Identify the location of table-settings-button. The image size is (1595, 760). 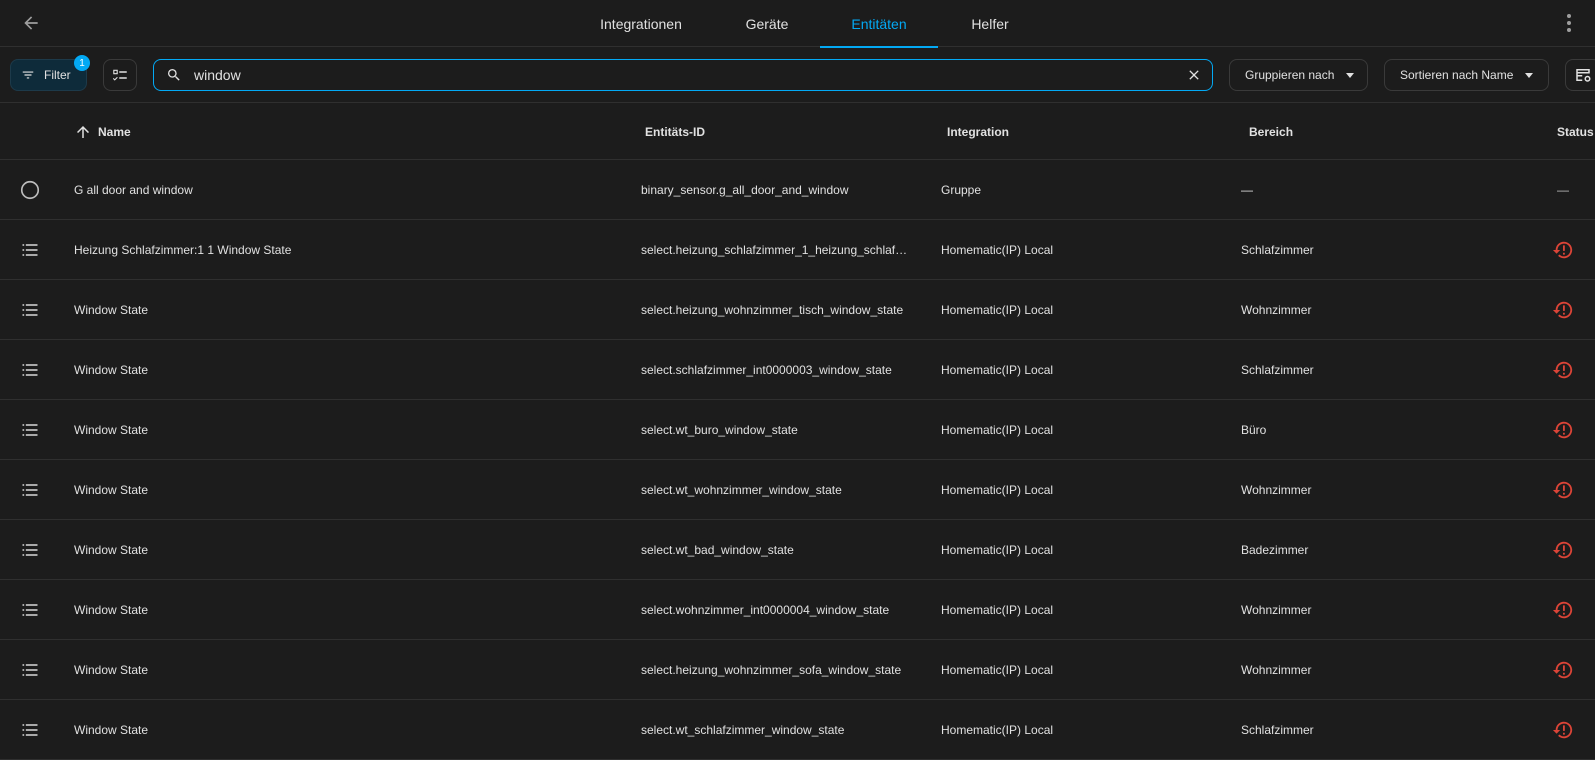
(1580, 75).